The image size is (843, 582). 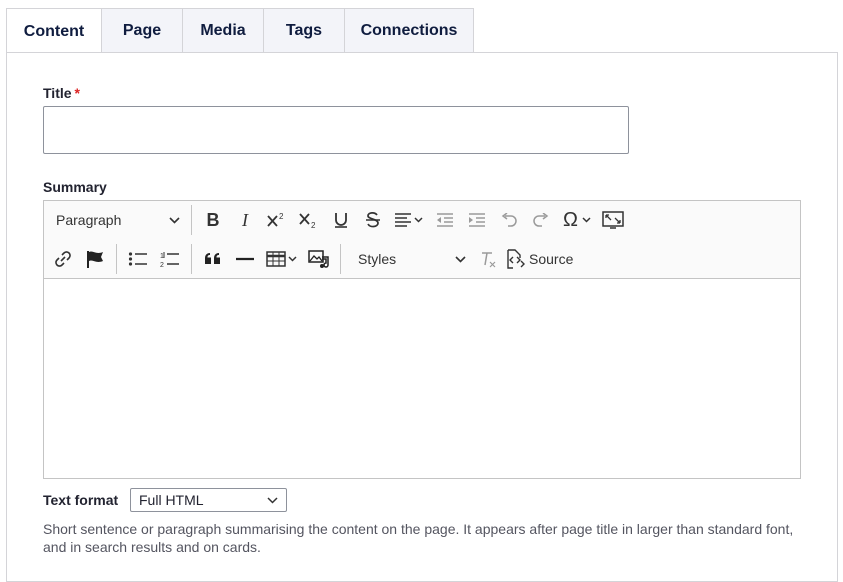 I want to click on fullscreen-button, so click(x=613, y=220).